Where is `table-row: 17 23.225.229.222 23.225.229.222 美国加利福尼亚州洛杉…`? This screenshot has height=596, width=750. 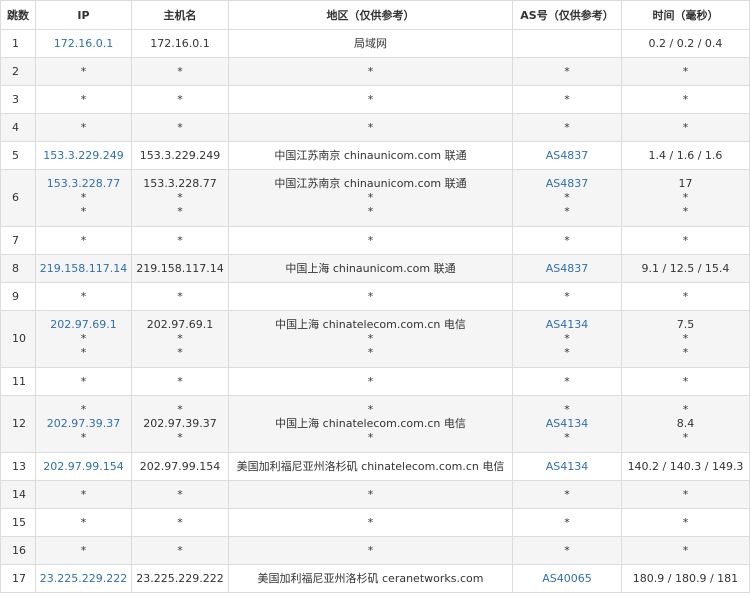 table-row: 17 23.225.229.222 23.225.229.222 美国加利福尼亚州洛杉… is located at coordinates (375, 578).